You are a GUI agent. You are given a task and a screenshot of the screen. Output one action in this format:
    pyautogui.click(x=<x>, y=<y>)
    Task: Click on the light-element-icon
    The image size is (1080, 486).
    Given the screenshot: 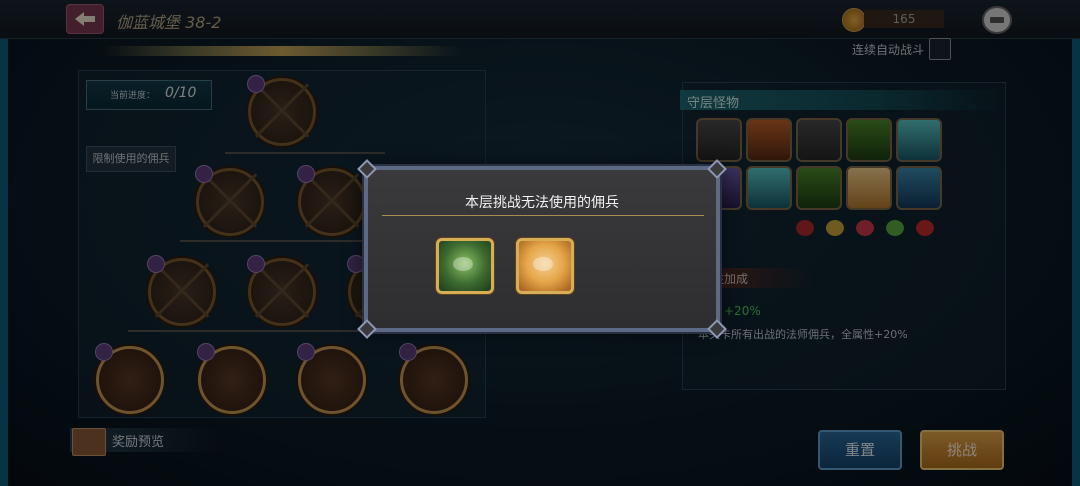 What is the action you would take?
    pyautogui.click(x=835, y=228)
    